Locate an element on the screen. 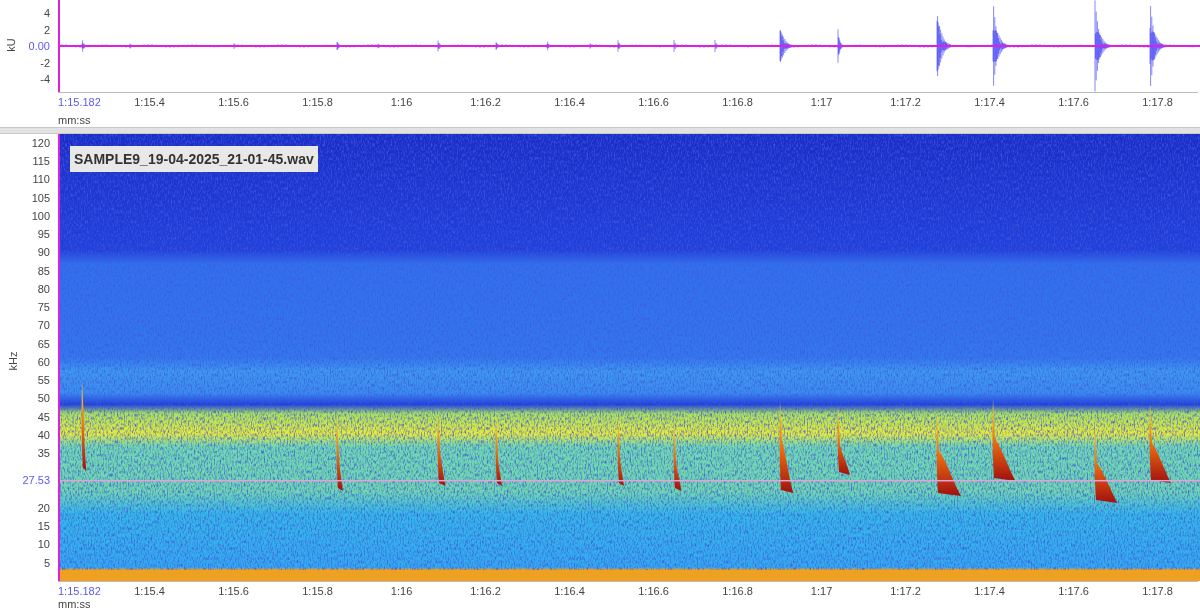 Image resolution: width=1200 pixels, height=610 pixels. axis-tick-label: 4 is located at coordinates (46, 13).